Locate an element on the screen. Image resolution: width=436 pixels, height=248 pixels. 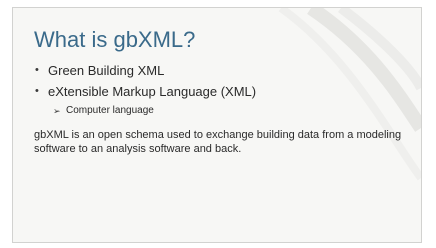
list-item: • Green Building XML is located at coordinates (145, 70).